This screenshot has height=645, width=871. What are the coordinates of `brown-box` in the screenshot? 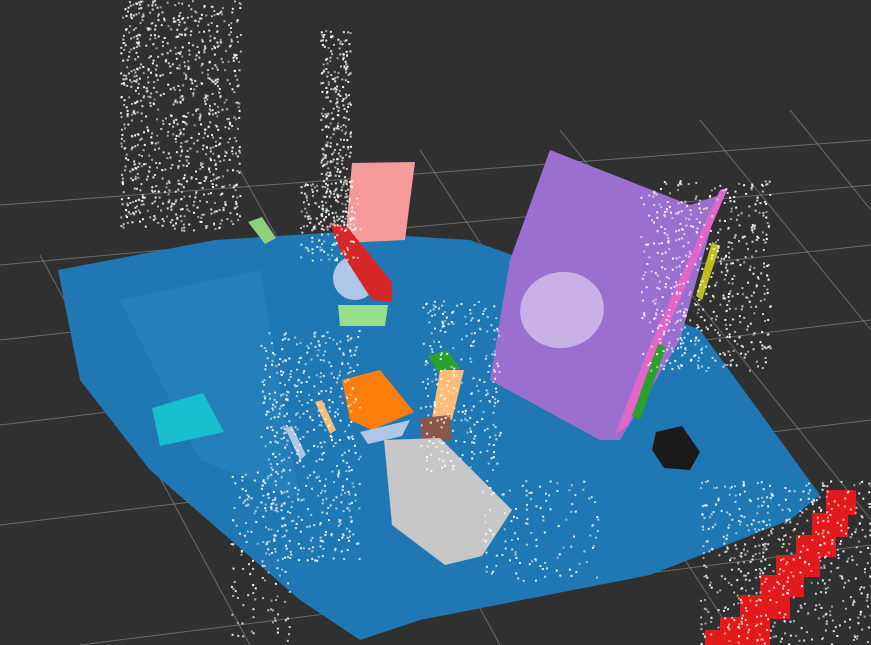 It's located at (436, 428).